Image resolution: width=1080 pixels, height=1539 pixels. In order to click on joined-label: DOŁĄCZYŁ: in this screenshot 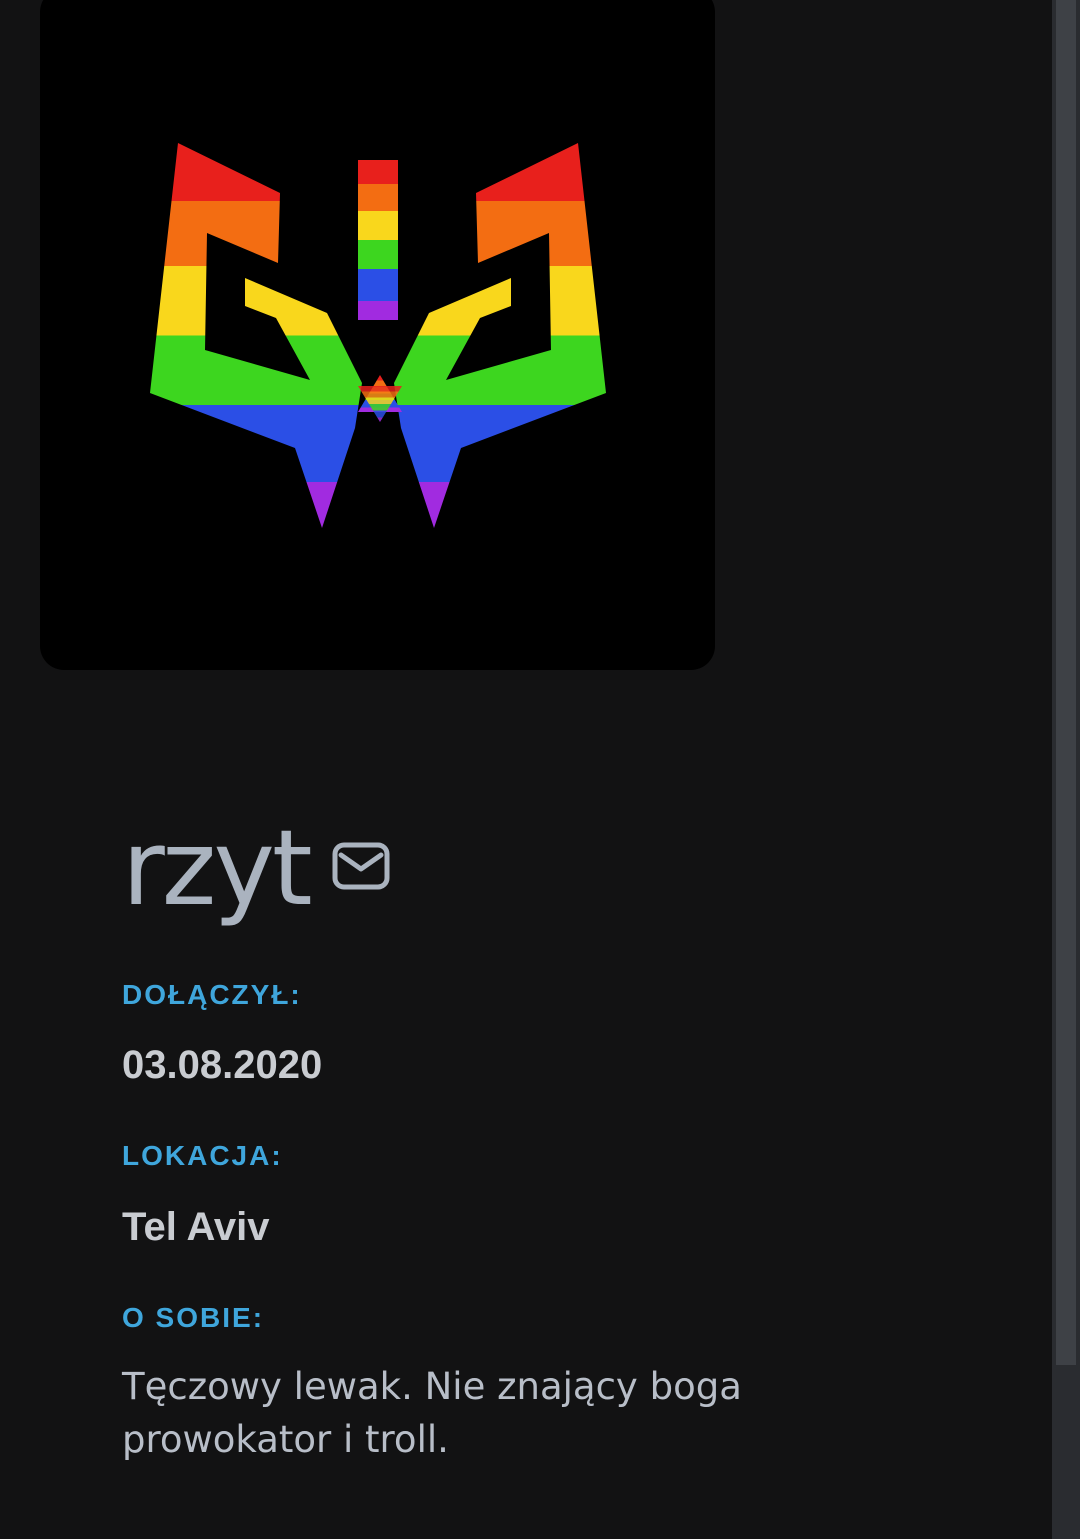, I will do `click(212, 994)`.